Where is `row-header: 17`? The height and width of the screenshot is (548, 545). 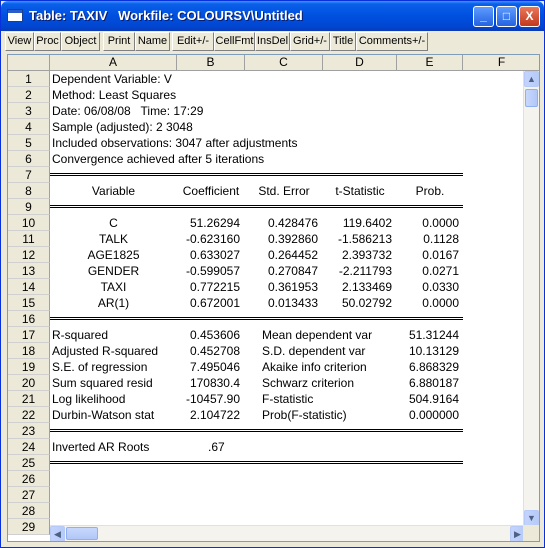 row-header: 17 is located at coordinates (29, 335).